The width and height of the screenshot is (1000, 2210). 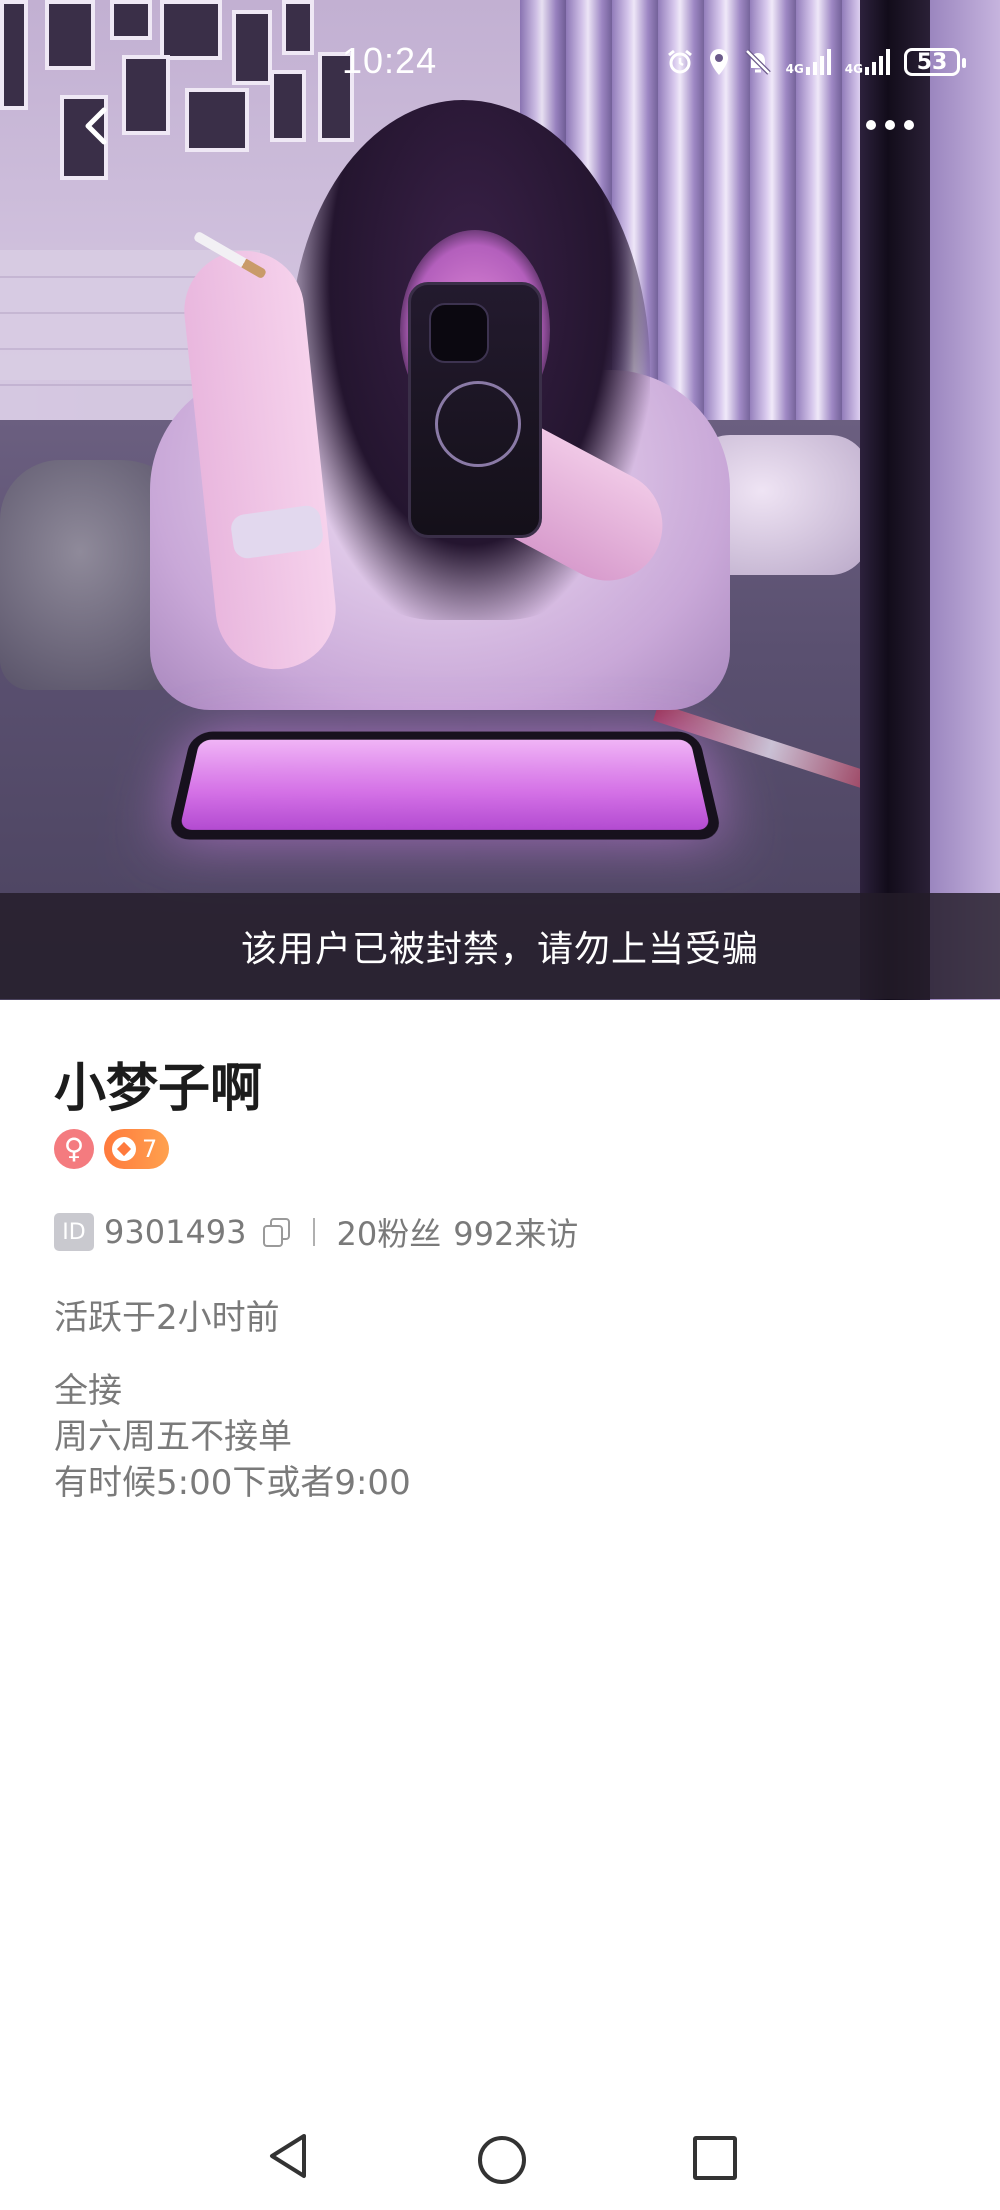 I want to click on profile-bio: 全接 周六周五不接单 有时候5:00下或者9:00, so click(x=232, y=1437).